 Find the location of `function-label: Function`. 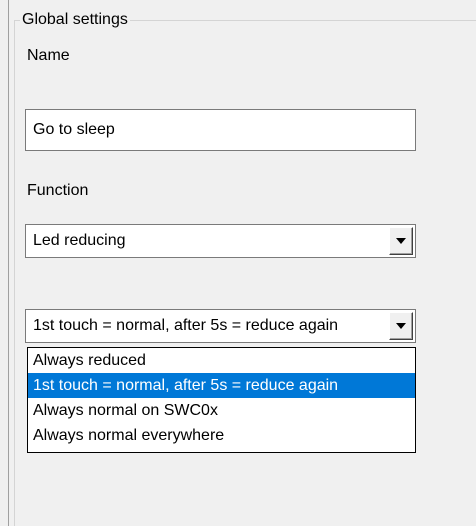

function-label: Function is located at coordinates (58, 190).